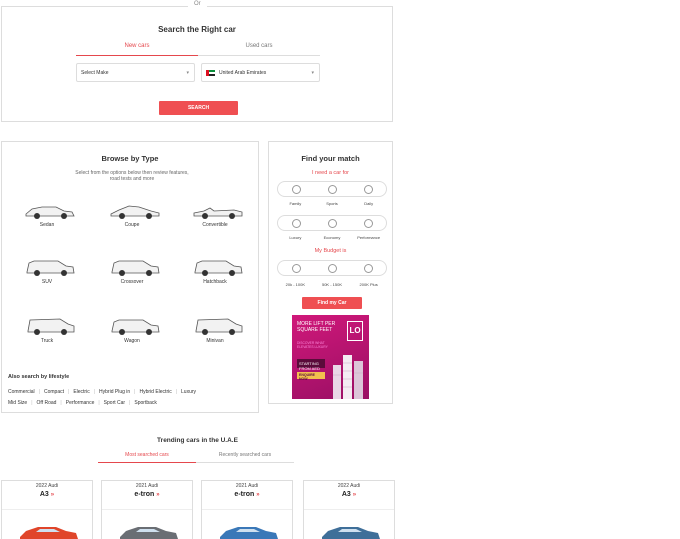  I want to click on option-label: 200K Plus, so click(368, 284).